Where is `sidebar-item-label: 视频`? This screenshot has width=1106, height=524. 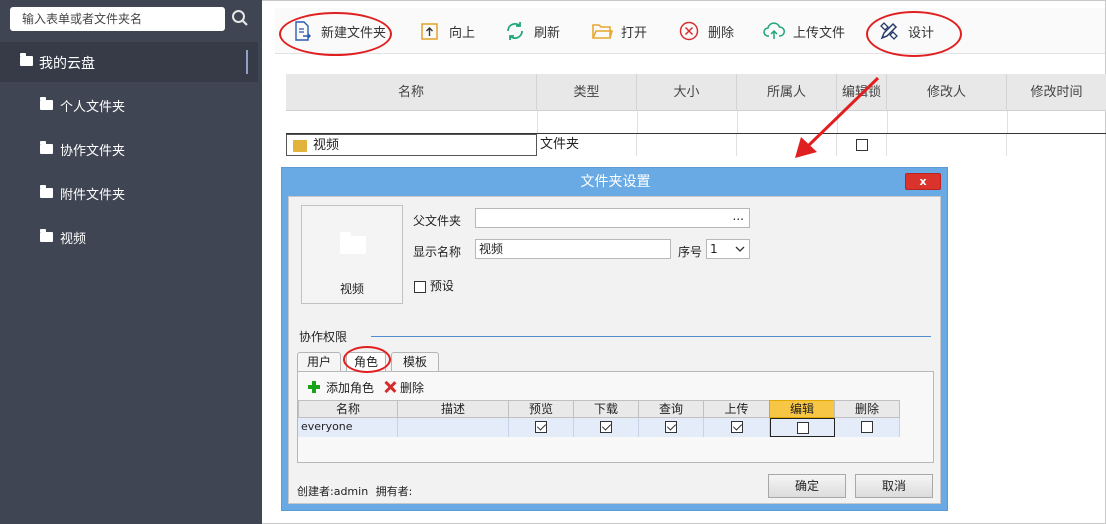
sidebar-item-label: 视频 is located at coordinates (73, 239).